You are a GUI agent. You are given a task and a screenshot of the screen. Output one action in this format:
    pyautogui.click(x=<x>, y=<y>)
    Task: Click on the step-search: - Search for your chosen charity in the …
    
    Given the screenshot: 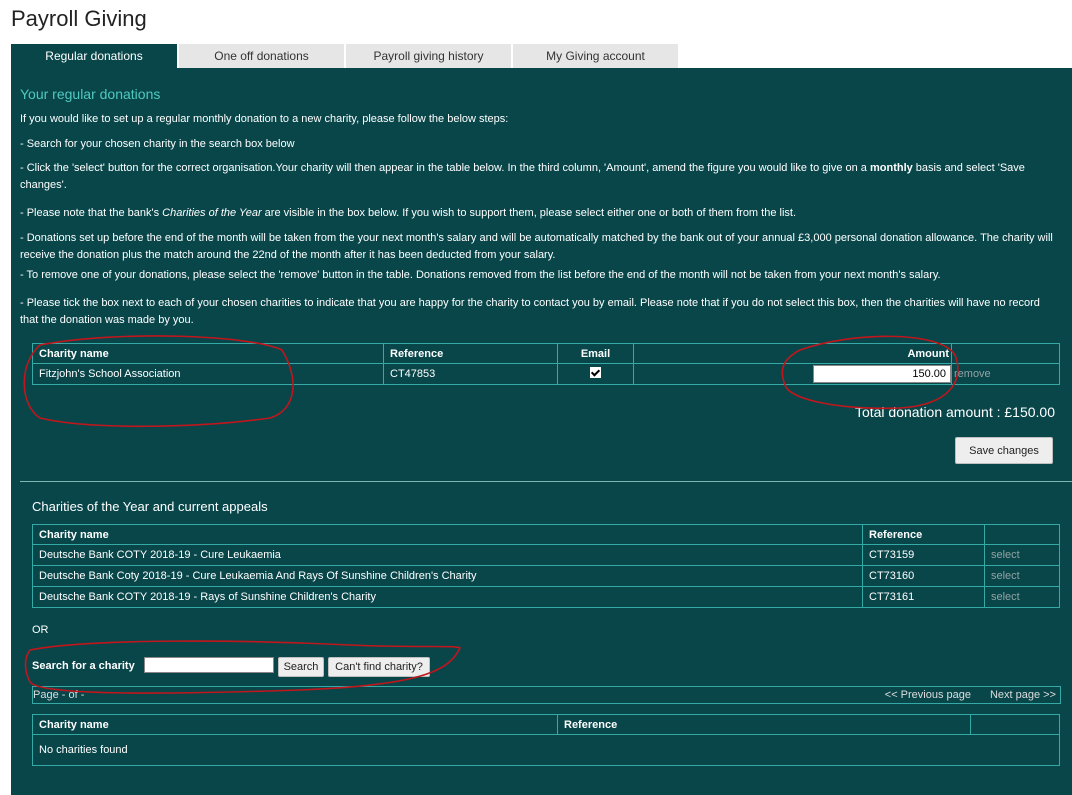 What is the action you would take?
    pyautogui.click(x=157, y=144)
    